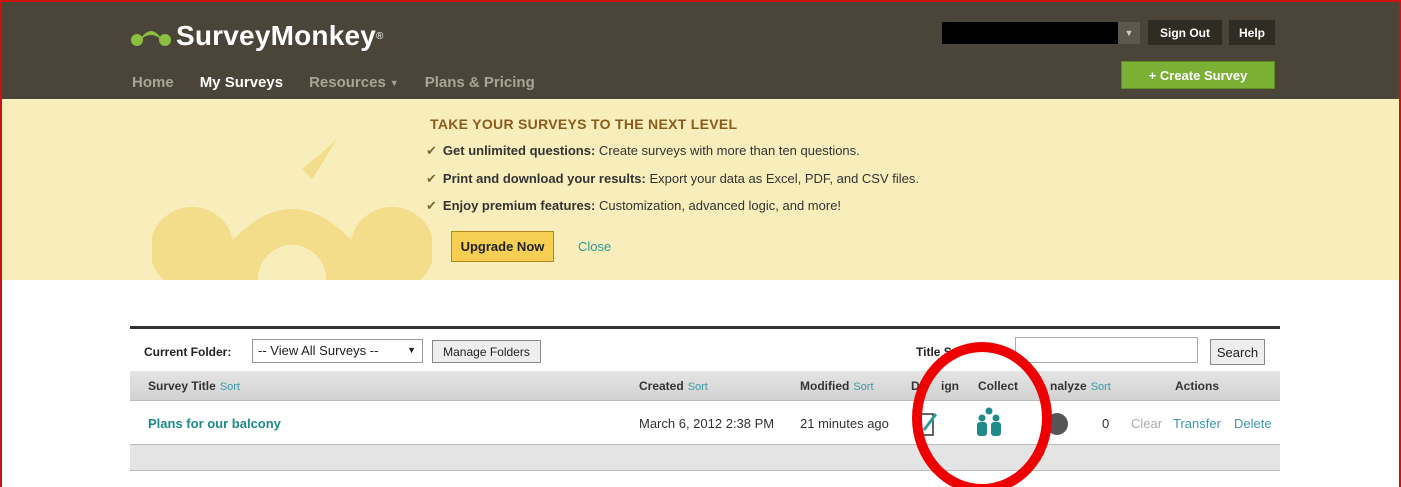  What do you see at coordinates (519, 150) in the screenshot?
I see `promo-bullet-bold: Get unlimited questions:` at bounding box center [519, 150].